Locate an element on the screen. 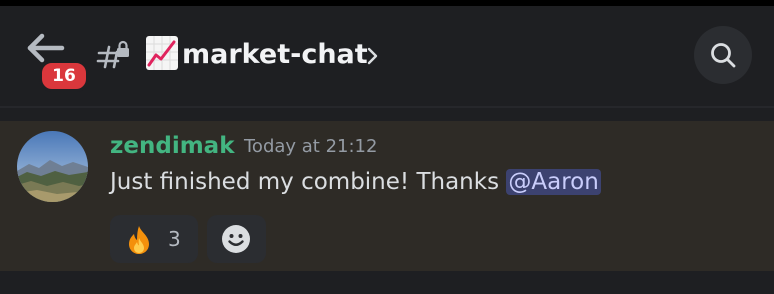  channel-title: market-chat is located at coordinates (275, 55).